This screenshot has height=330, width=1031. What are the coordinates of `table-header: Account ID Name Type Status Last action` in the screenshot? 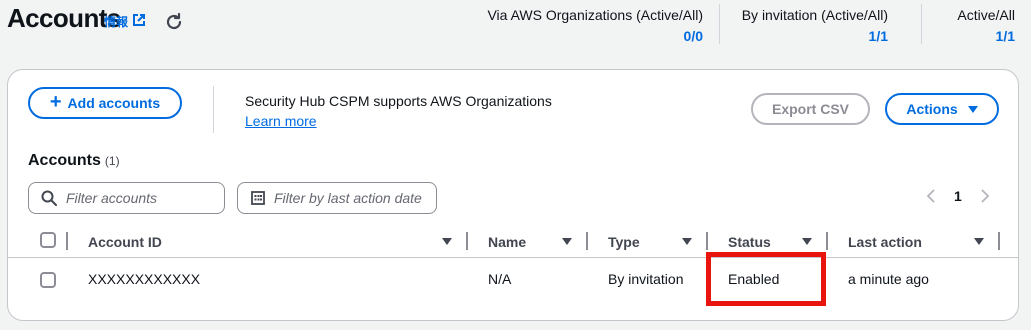 It's located at (513, 242).